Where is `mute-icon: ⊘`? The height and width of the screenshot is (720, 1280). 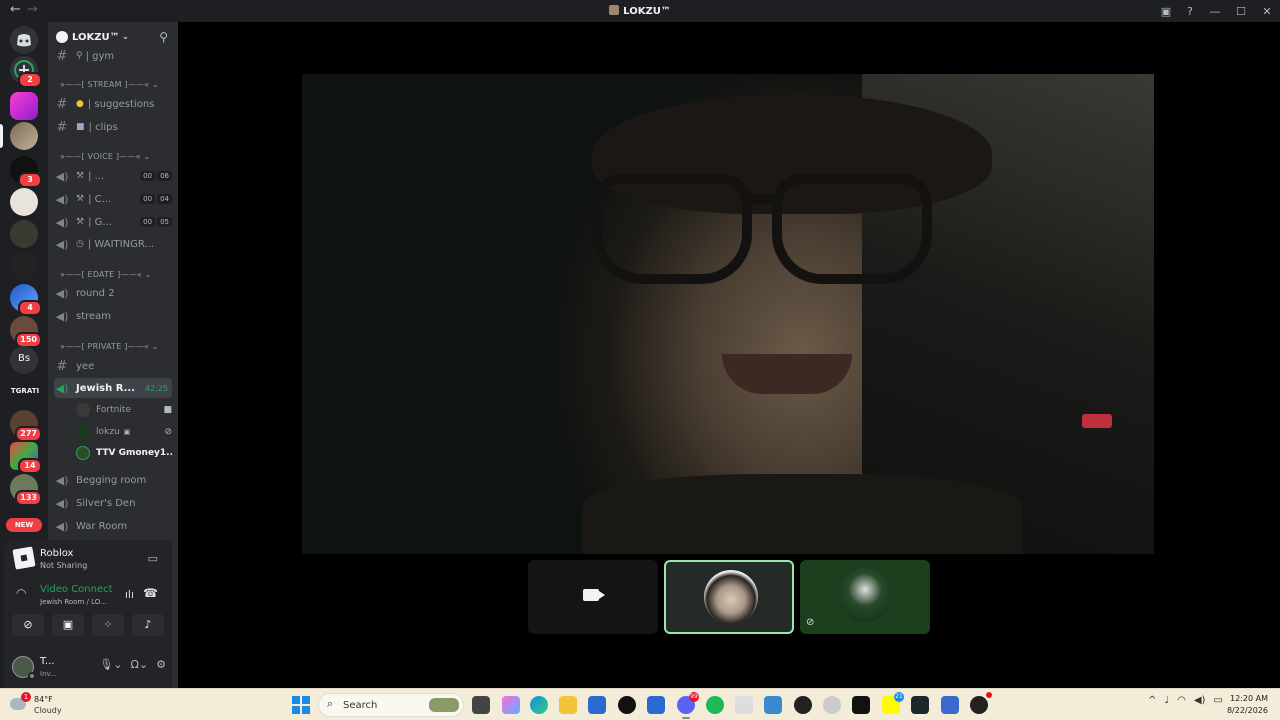 mute-icon: ⊘ is located at coordinates (810, 622).